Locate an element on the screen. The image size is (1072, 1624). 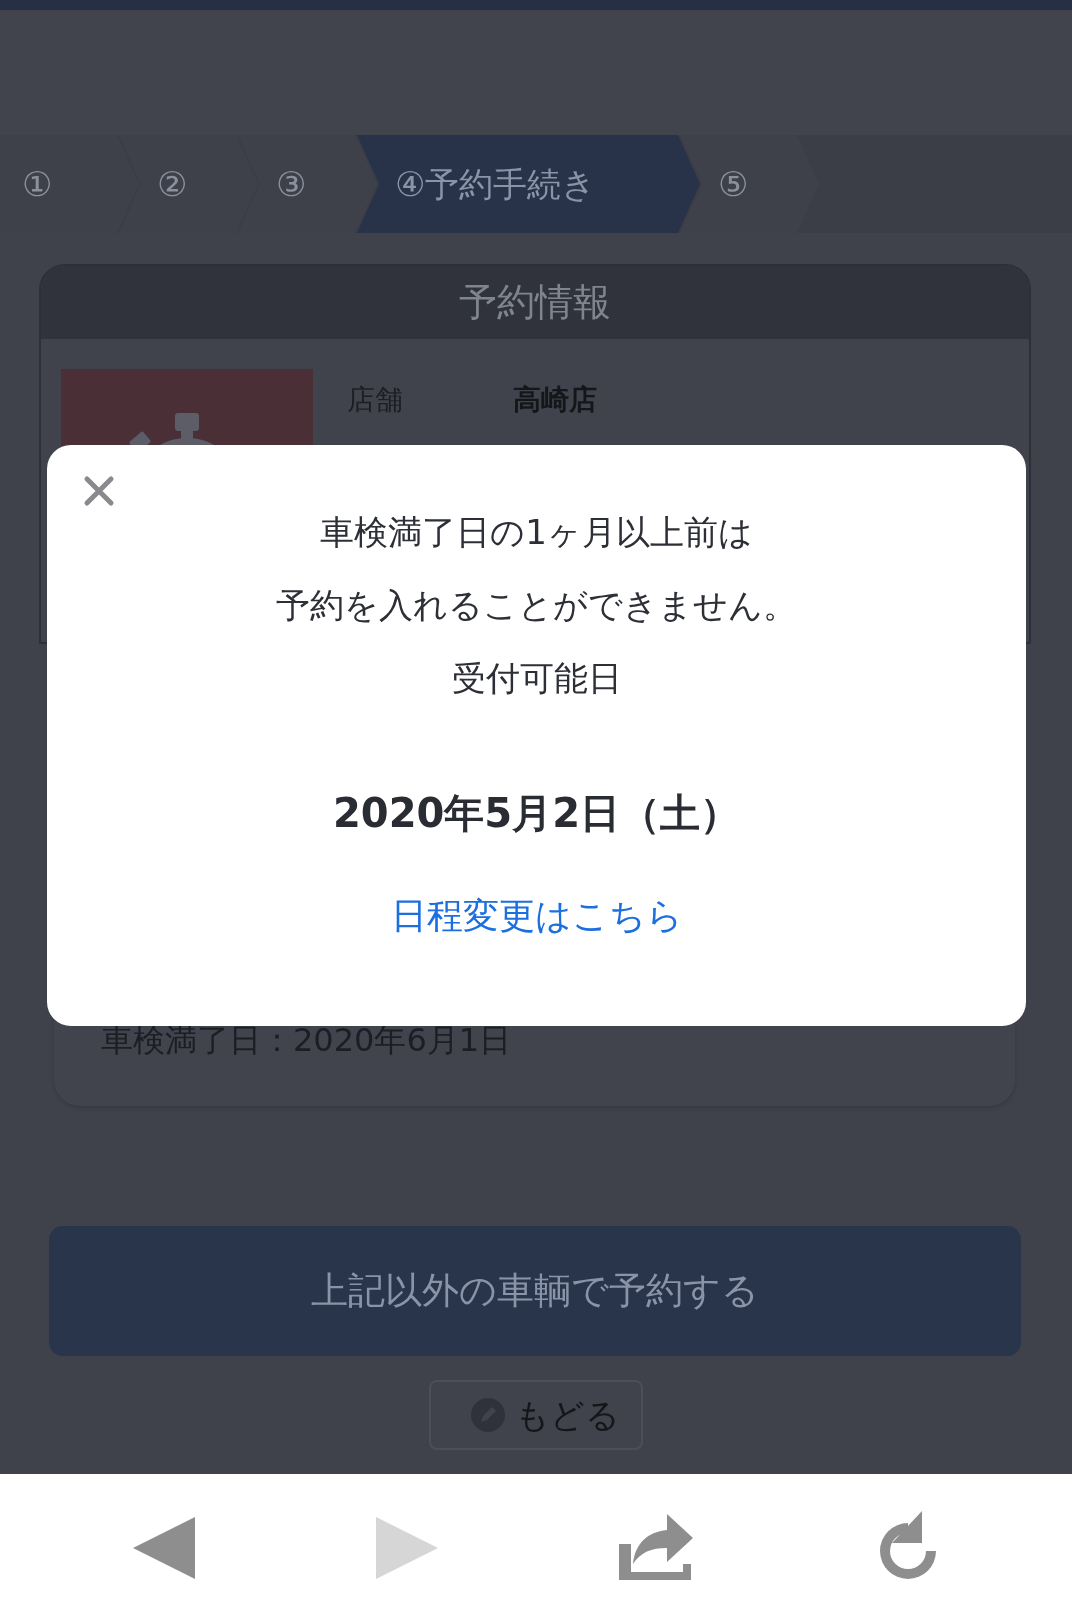
other-vehicle-button: 上記以外の車輌で予約する is located at coordinates (535, 1291).